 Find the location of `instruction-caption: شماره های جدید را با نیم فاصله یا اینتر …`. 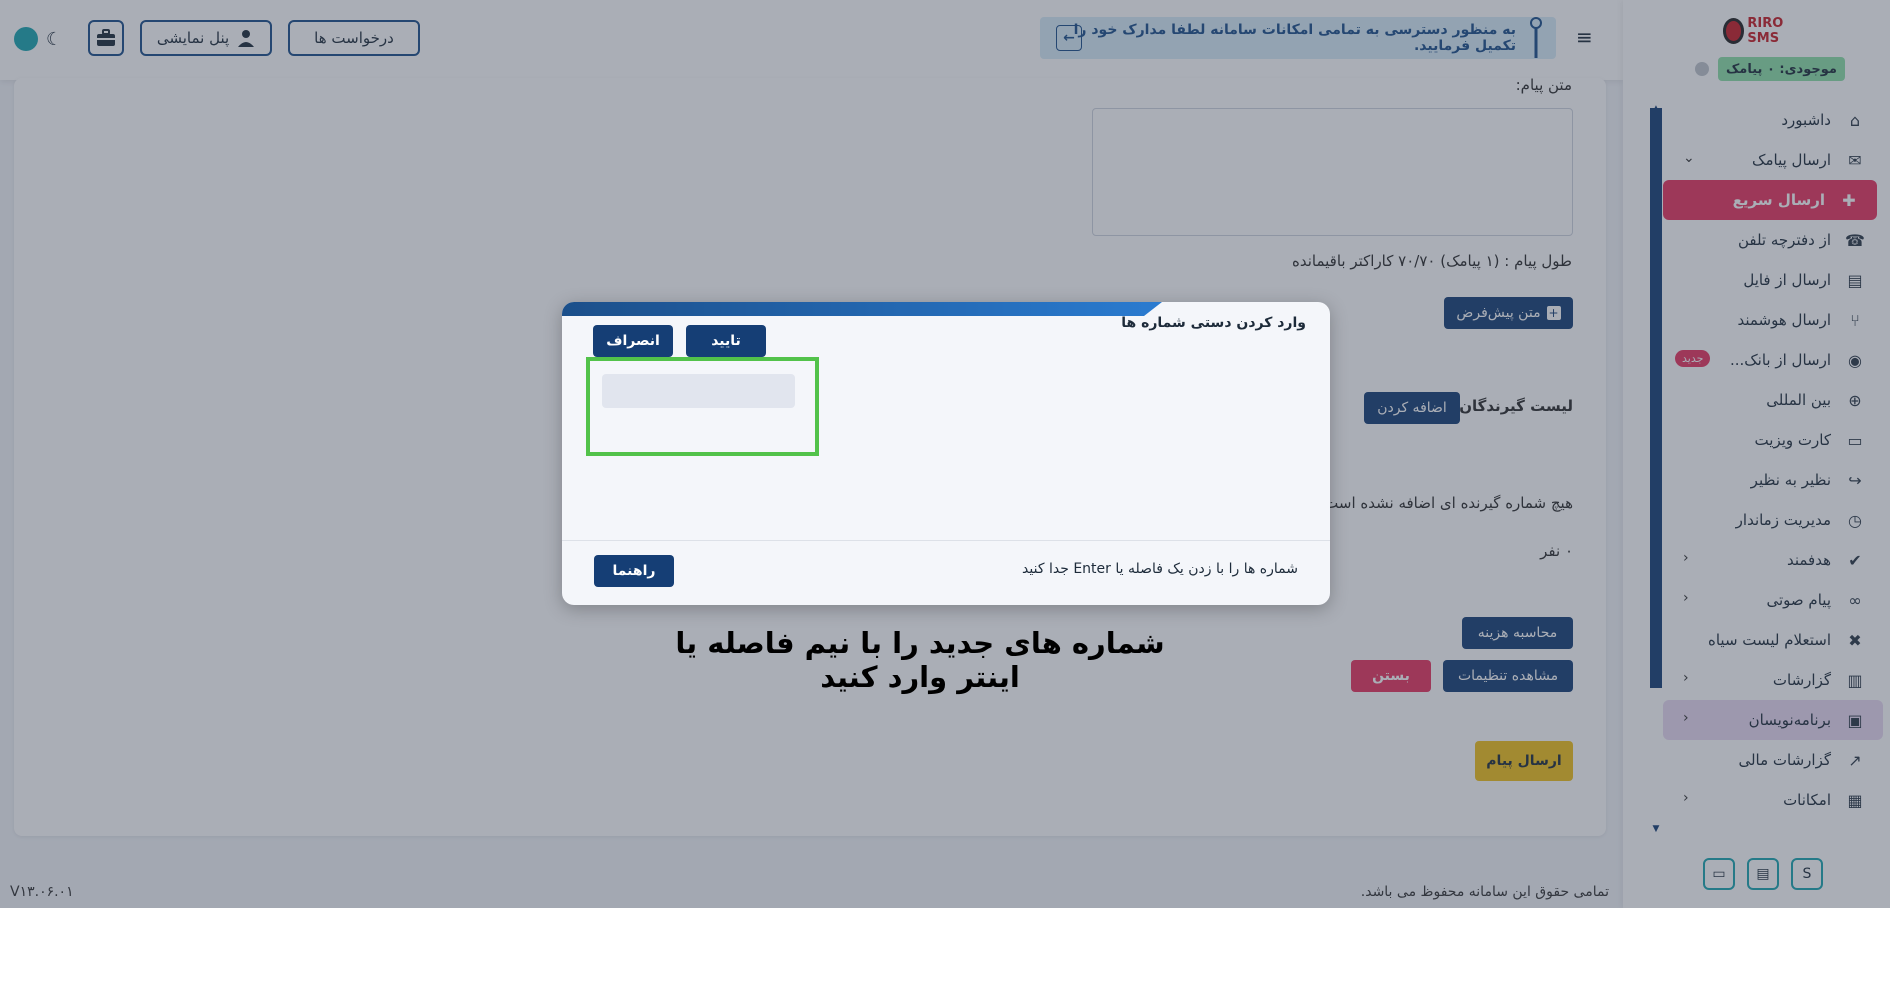

instruction-caption: شماره های جدید را با نیم فاصله یا اینتر … is located at coordinates (920, 660).